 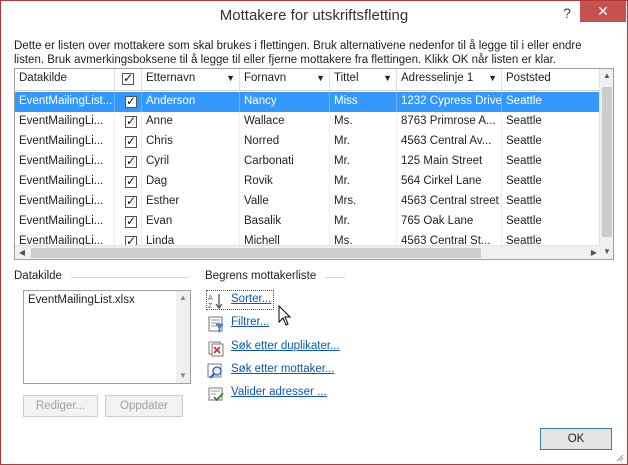 I want to click on list-item: EventMailingList.xlsx, so click(x=81, y=300).